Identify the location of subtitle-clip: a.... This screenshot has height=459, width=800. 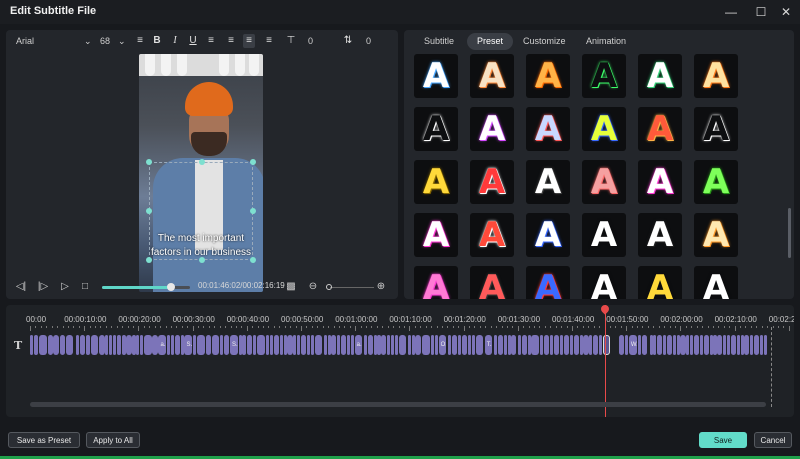
(162, 345).